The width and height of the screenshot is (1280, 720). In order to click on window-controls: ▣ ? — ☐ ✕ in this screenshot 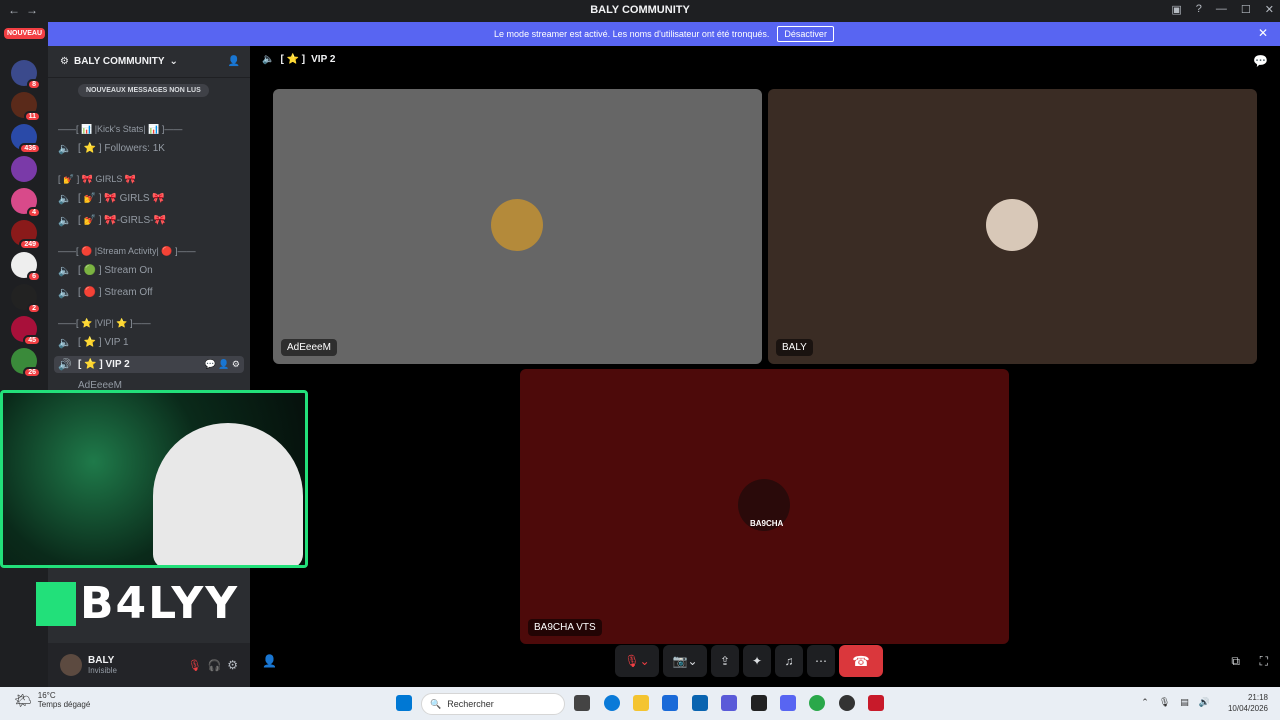, I will do `click(1222, 9)`.